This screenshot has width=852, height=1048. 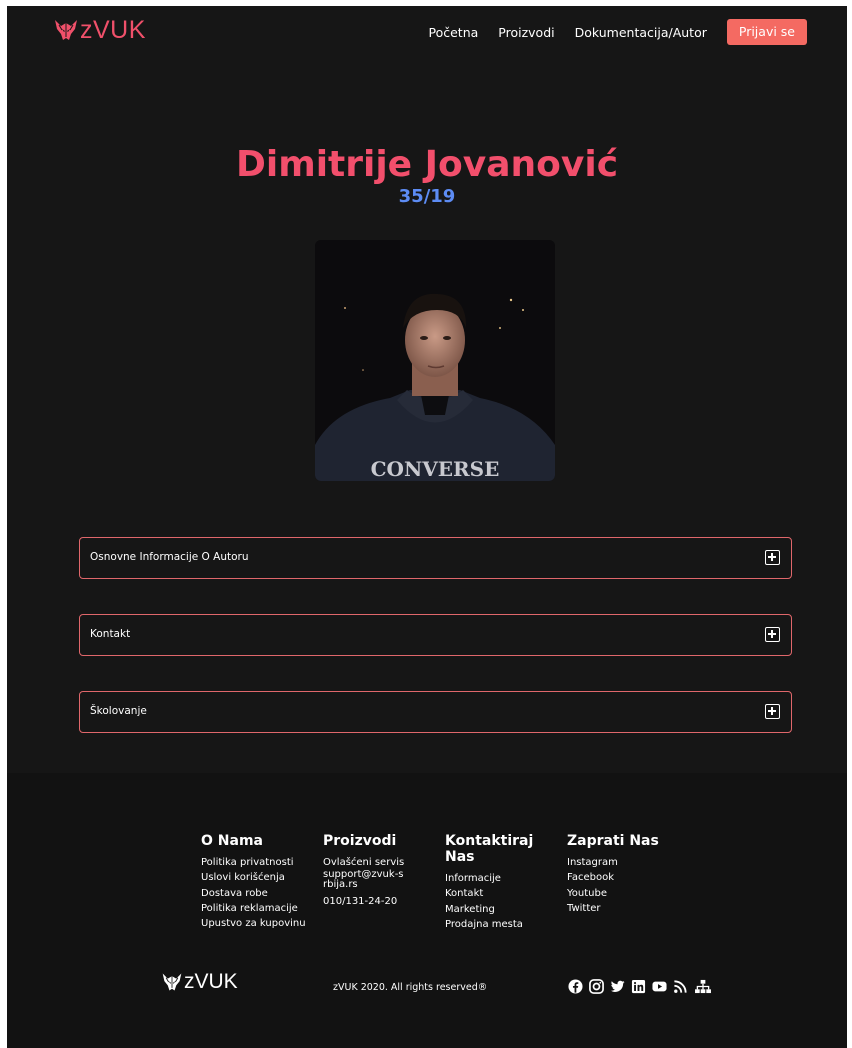 What do you see at coordinates (613, 841) in the screenshot?
I see `footer-column-title: Zaprati Nas` at bounding box center [613, 841].